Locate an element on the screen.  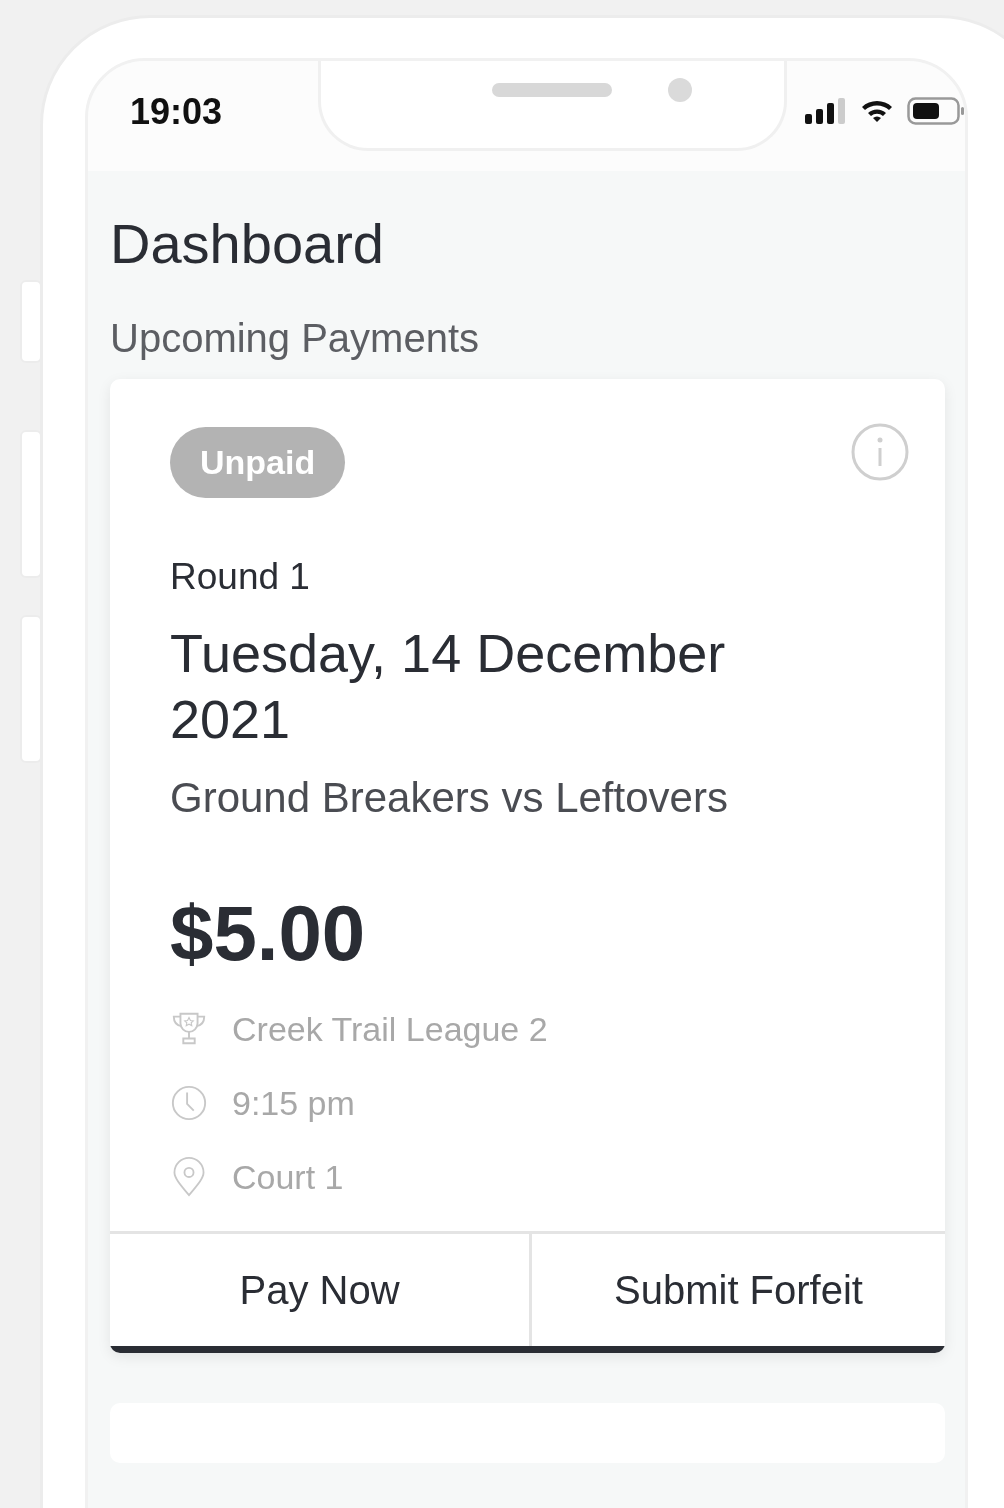
match-teams: Ground Breakers vs Leftovers is located at coordinates (449, 798).